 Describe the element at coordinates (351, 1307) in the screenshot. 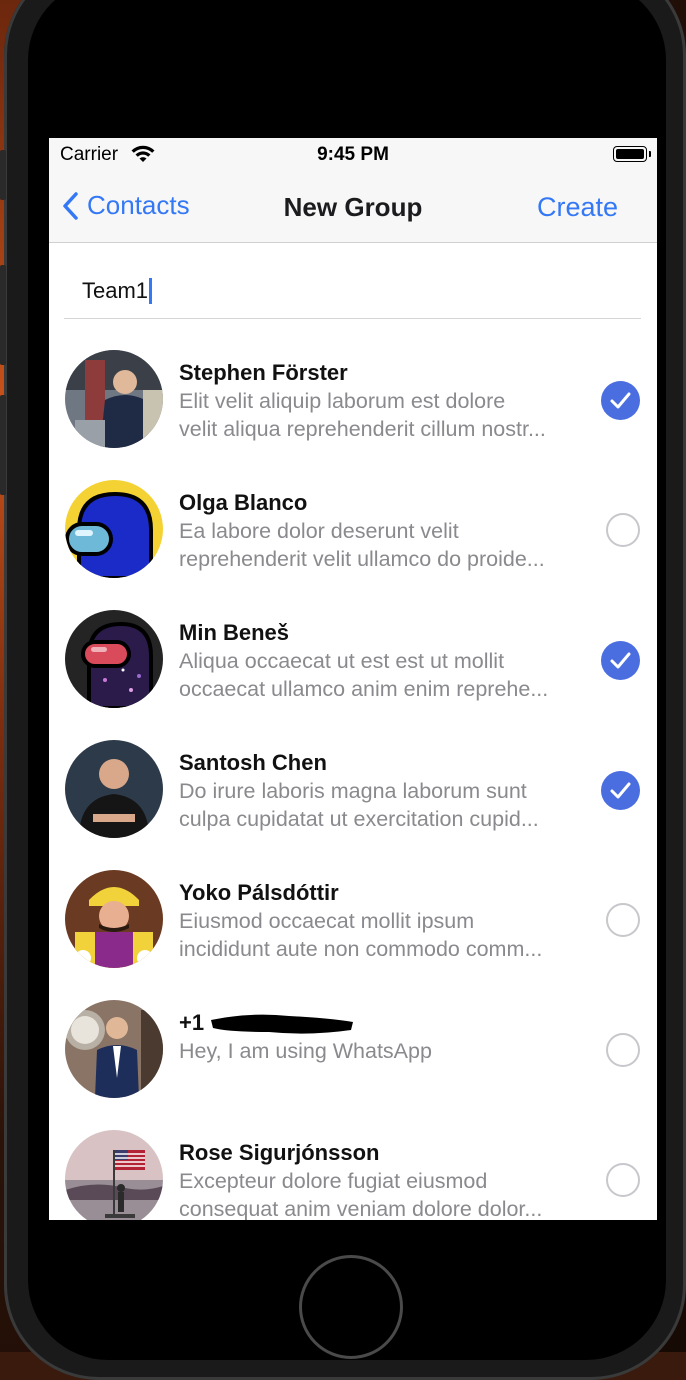

I see `home-button` at that location.